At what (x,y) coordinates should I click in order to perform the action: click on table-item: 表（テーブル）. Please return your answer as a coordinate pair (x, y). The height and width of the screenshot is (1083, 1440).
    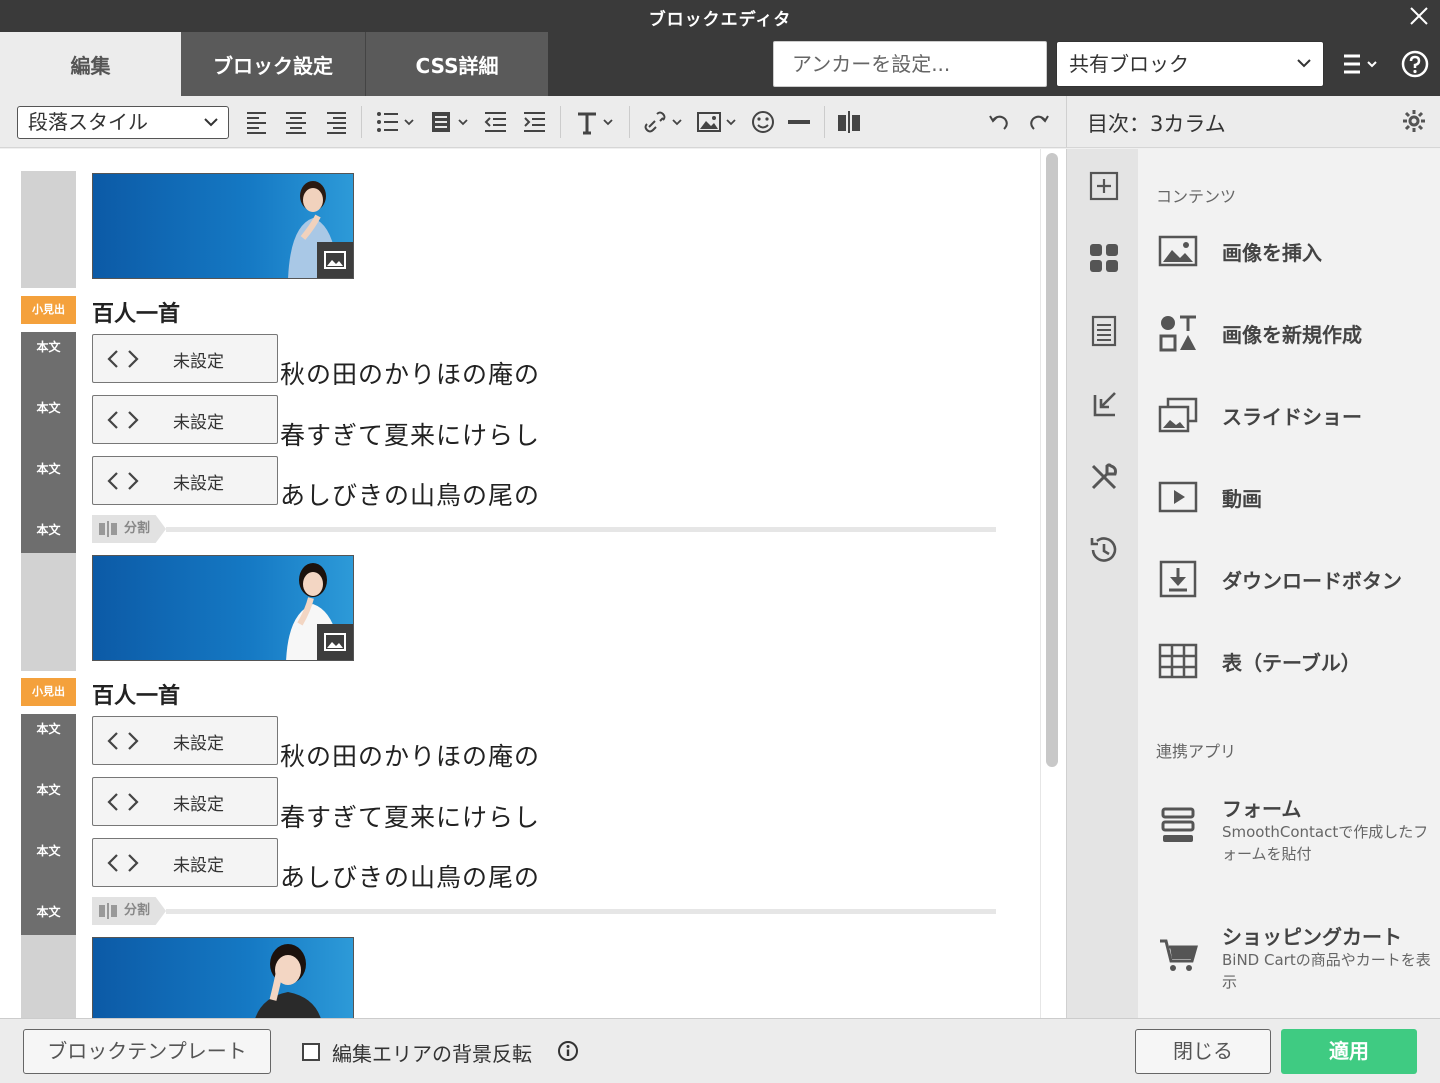
    Looking at the image, I should click on (1289, 661).